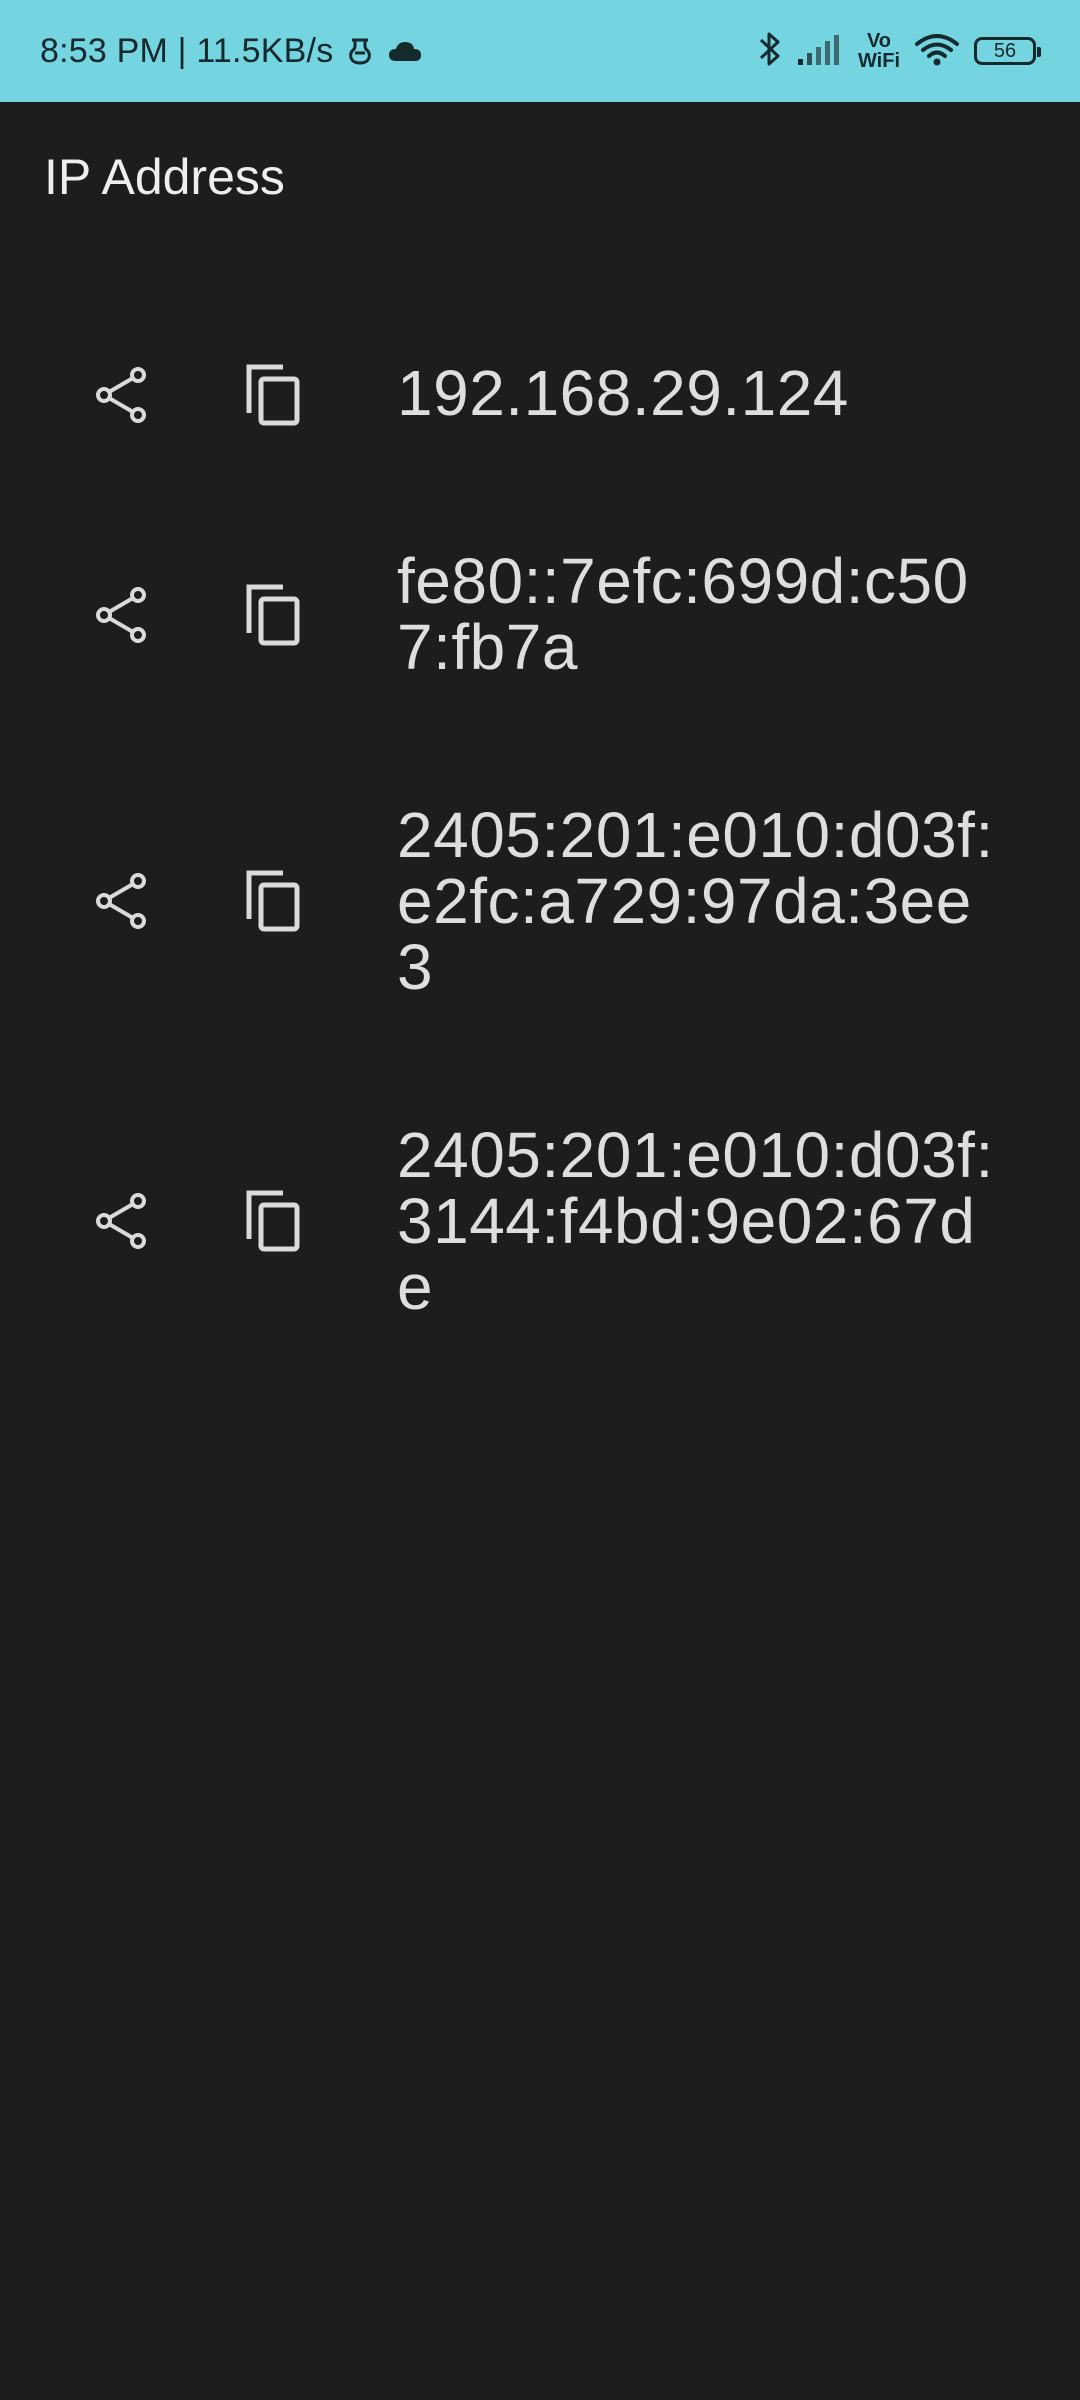  I want to click on notification-icon, so click(360, 51).